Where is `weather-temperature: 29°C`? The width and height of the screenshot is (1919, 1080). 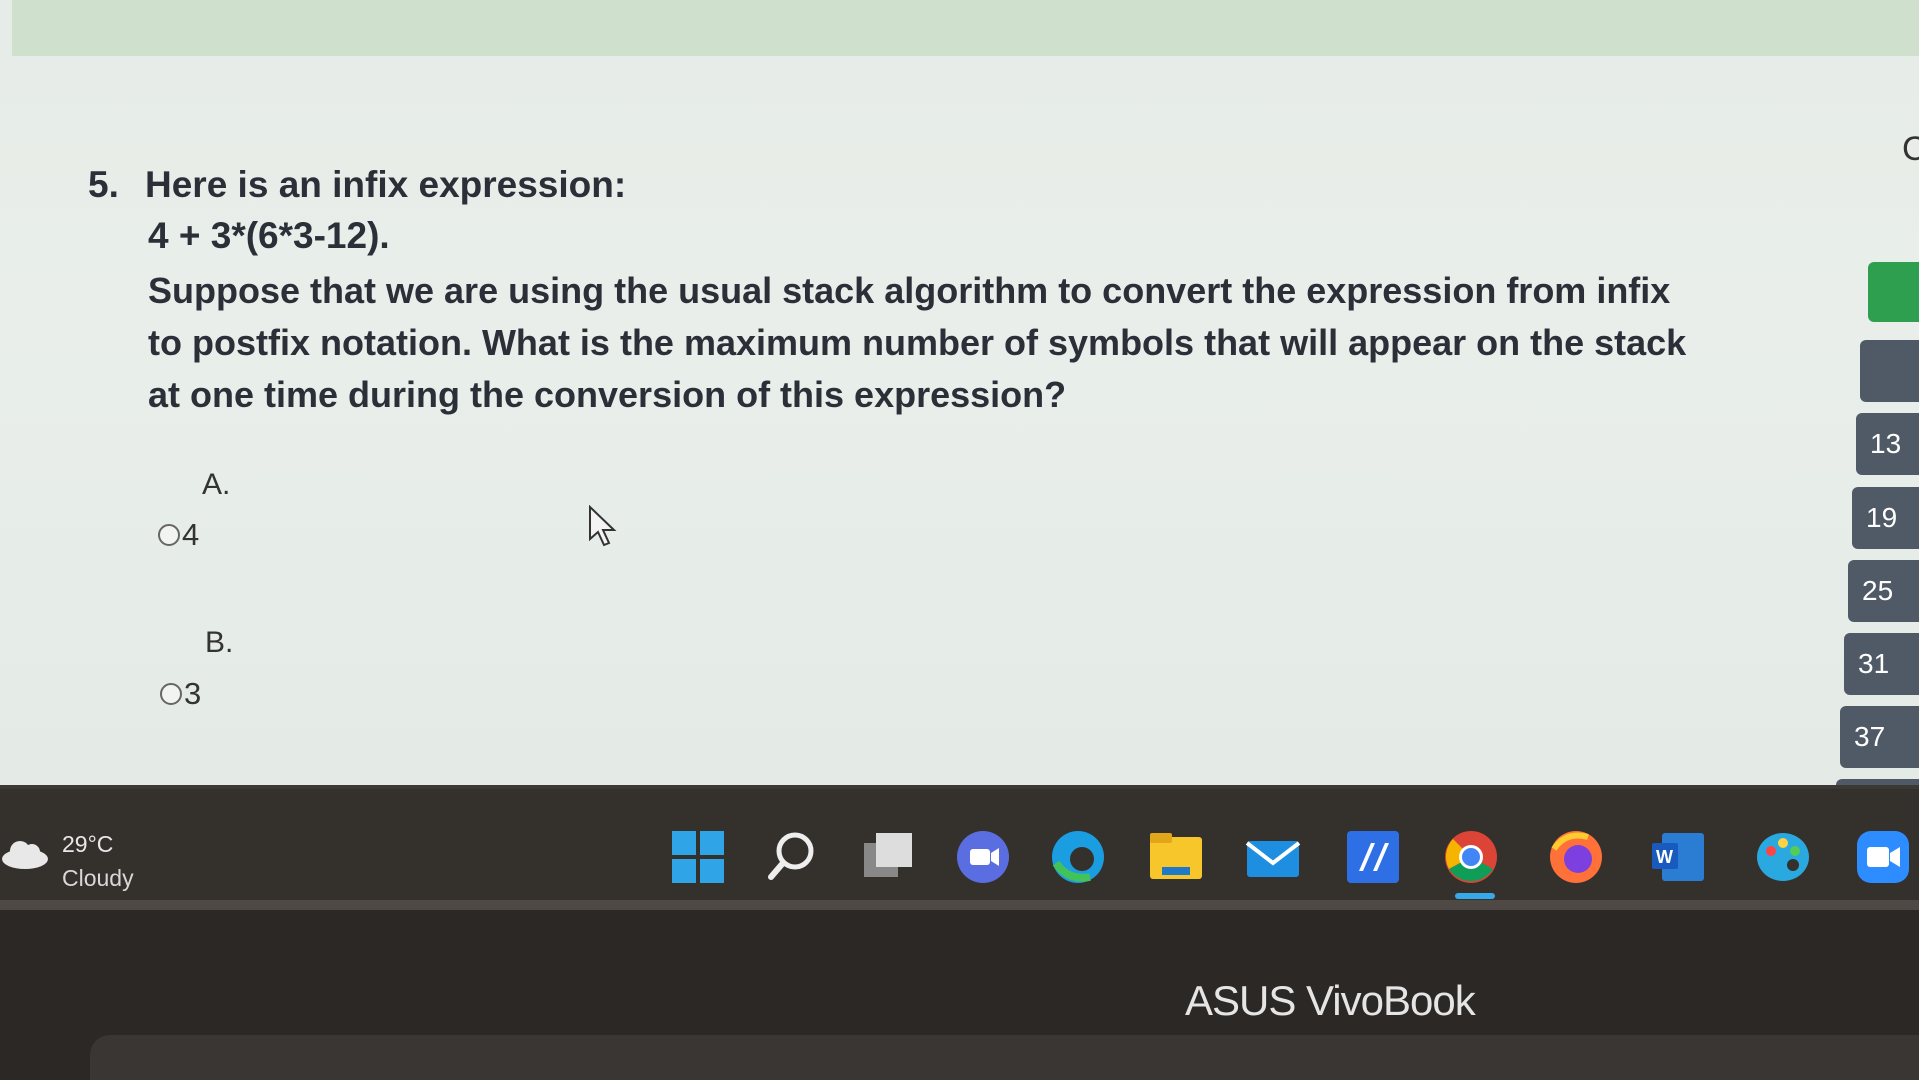
weather-temperature: 29°C is located at coordinates (88, 844).